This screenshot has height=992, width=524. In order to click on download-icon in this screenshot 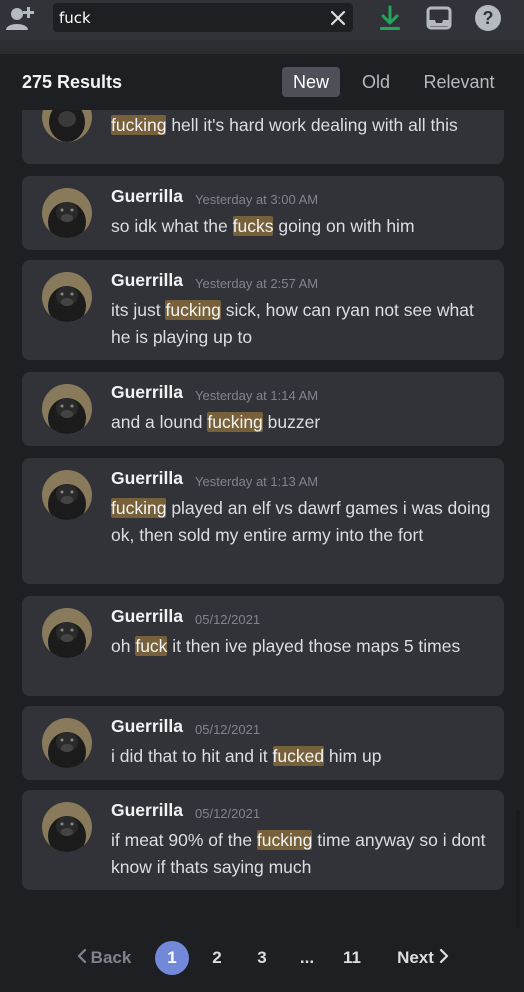, I will do `click(390, 18)`.